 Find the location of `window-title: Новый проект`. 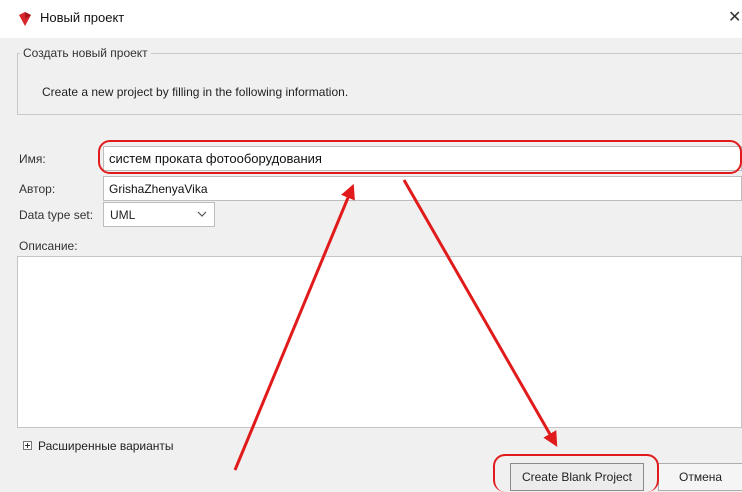

window-title: Новый проект is located at coordinates (82, 17).